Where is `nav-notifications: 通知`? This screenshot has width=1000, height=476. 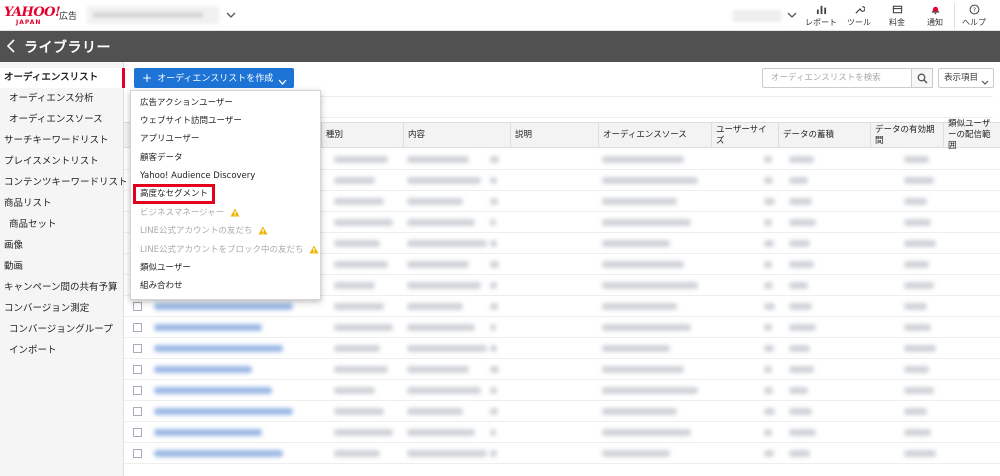
nav-notifications: 通知 is located at coordinates (935, 16).